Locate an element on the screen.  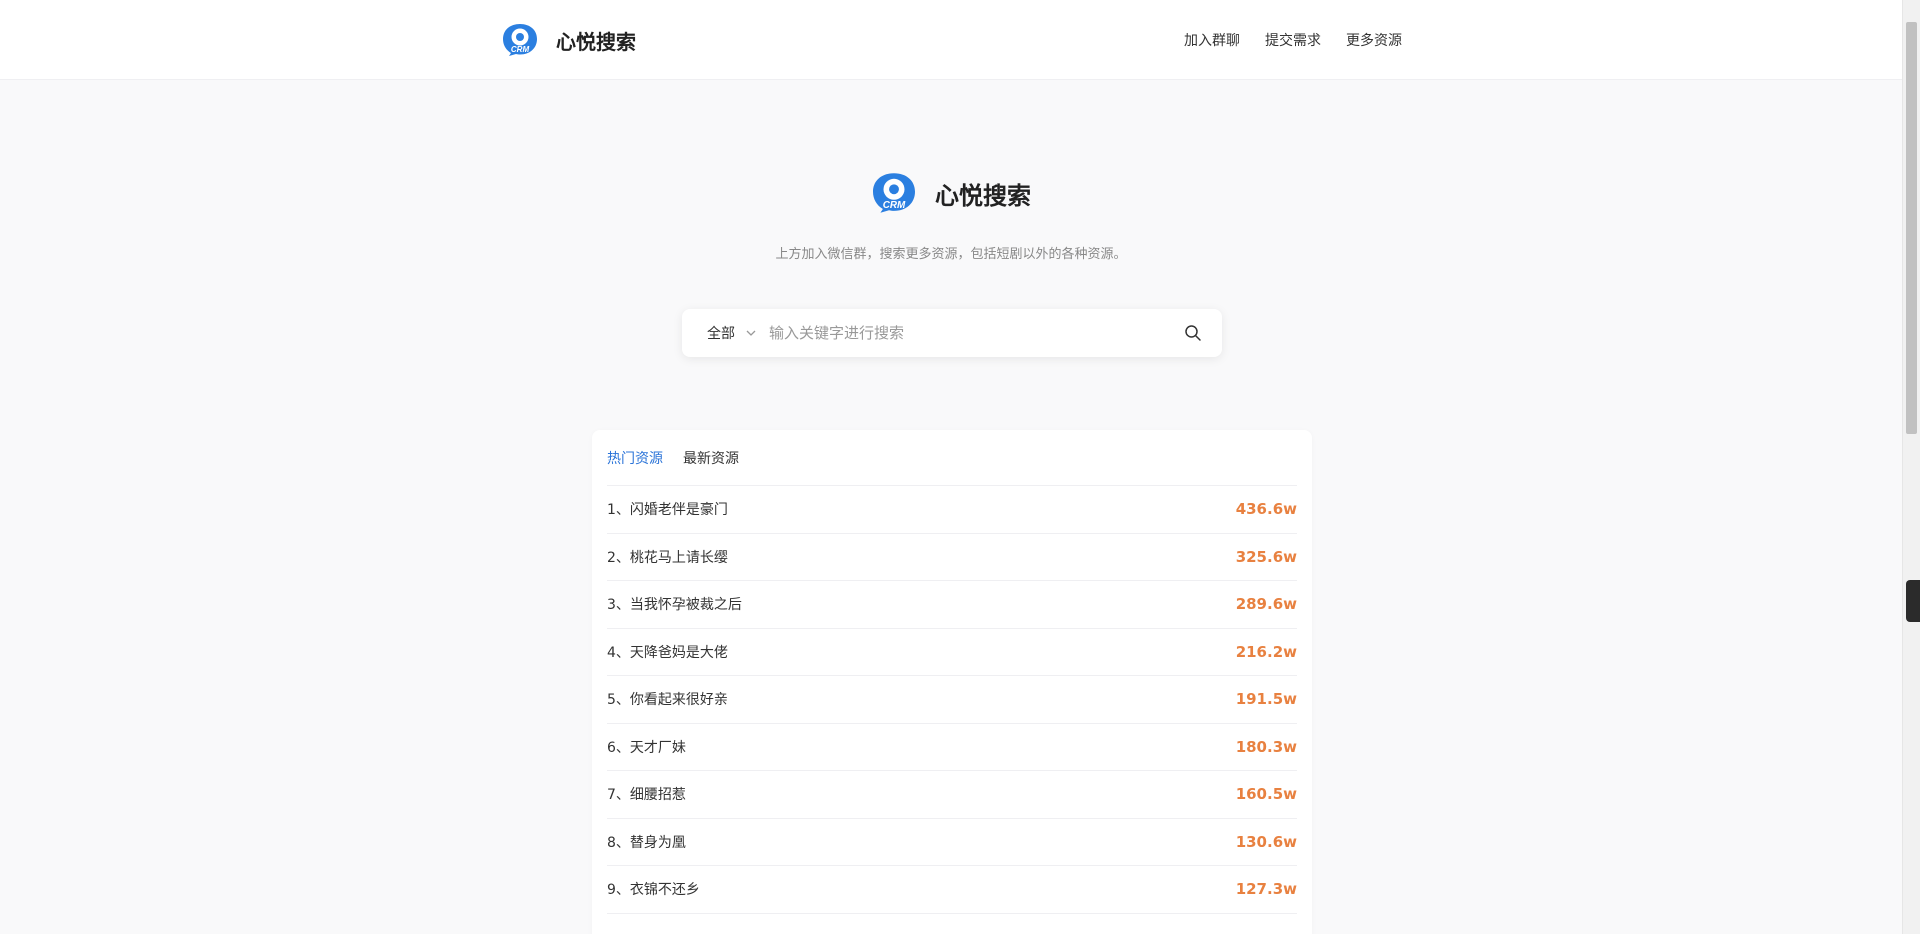
list-item-count: 127.3w is located at coordinates (1266, 889).